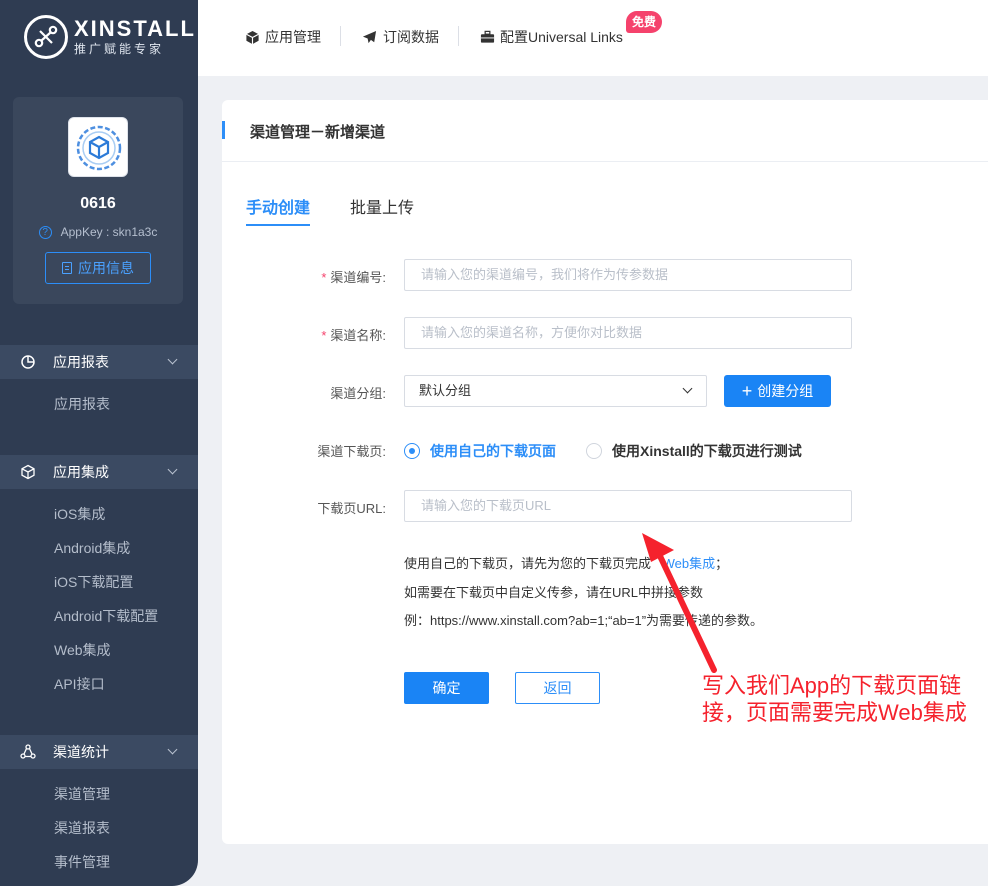 The image size is (988, 886). What do you see at coordinates (358, 393) in the screenshot?
I see `channel-group-label: 渠道分组:` at bounding box center [358, 393].